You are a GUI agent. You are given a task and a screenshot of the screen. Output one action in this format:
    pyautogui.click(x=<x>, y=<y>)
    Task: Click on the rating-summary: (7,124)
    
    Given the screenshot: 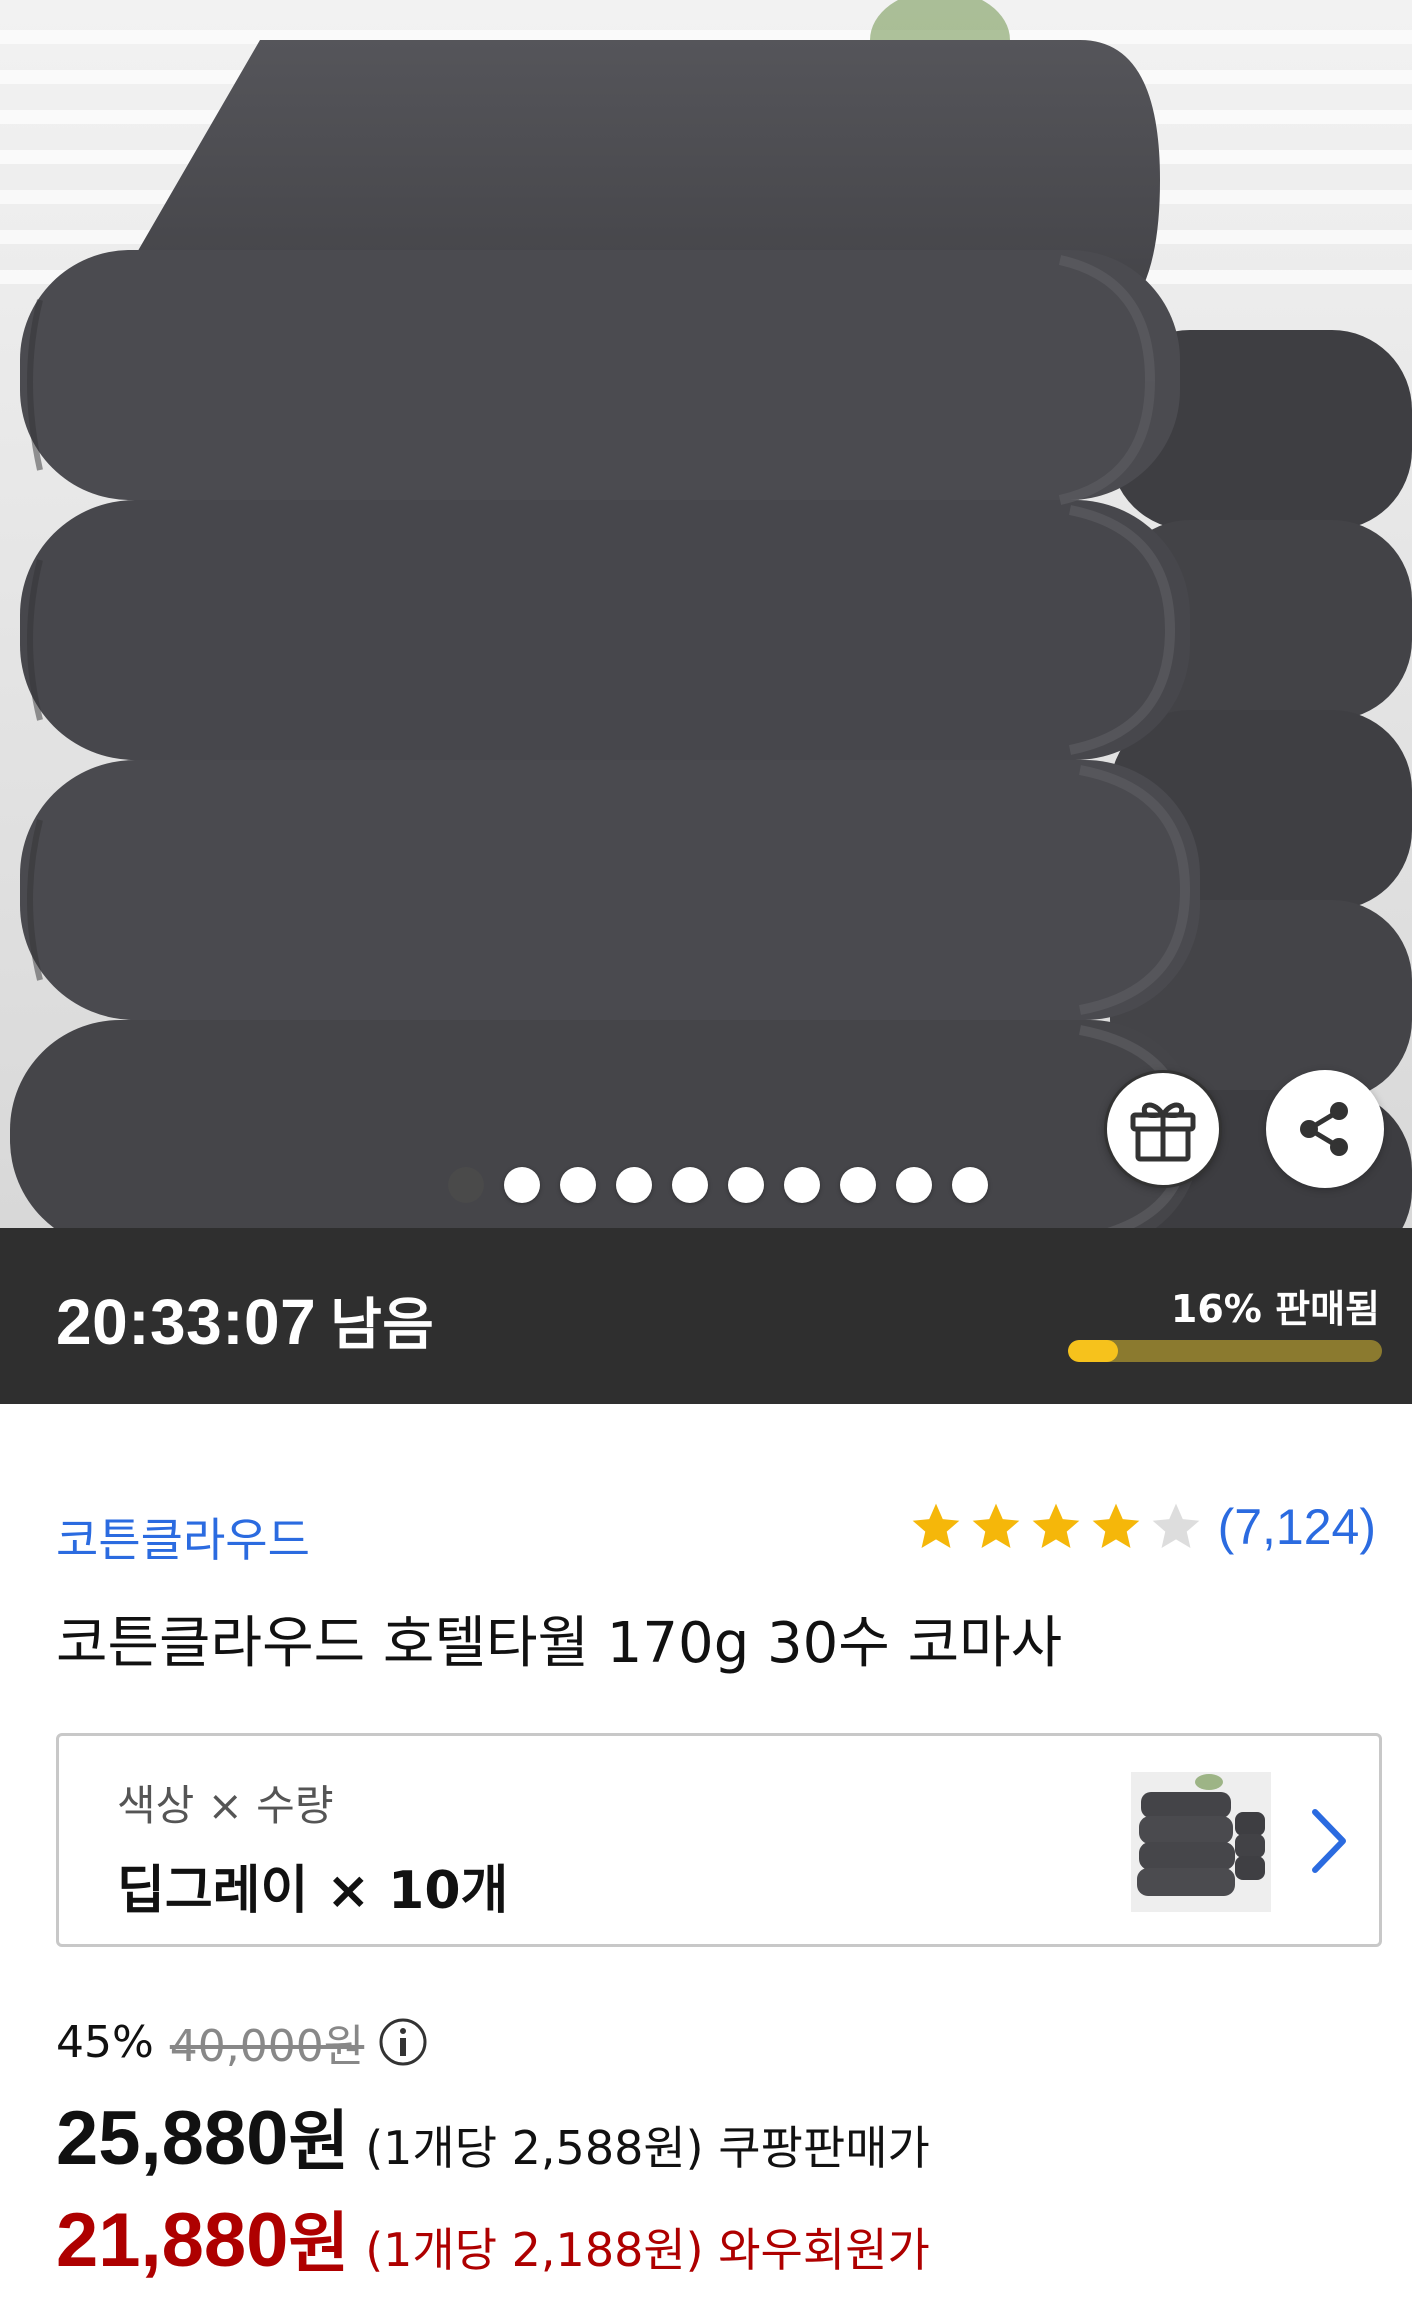 What is the action you would take?
    pyautogui.click(x=1142, y=1527)
    